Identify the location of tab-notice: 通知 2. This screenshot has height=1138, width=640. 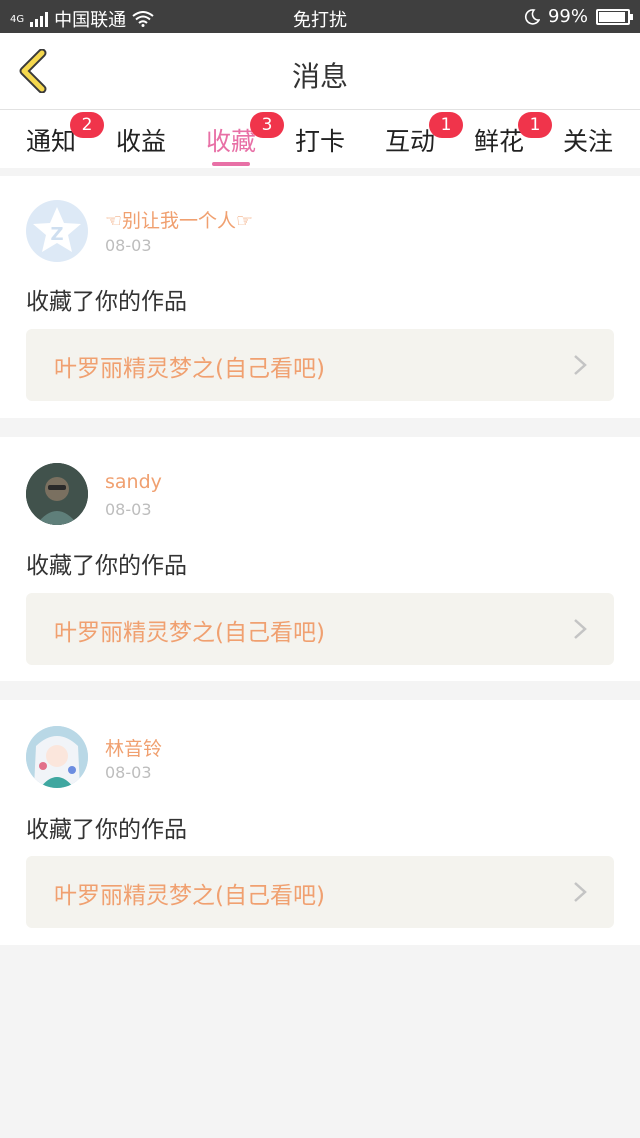
(65, 135).